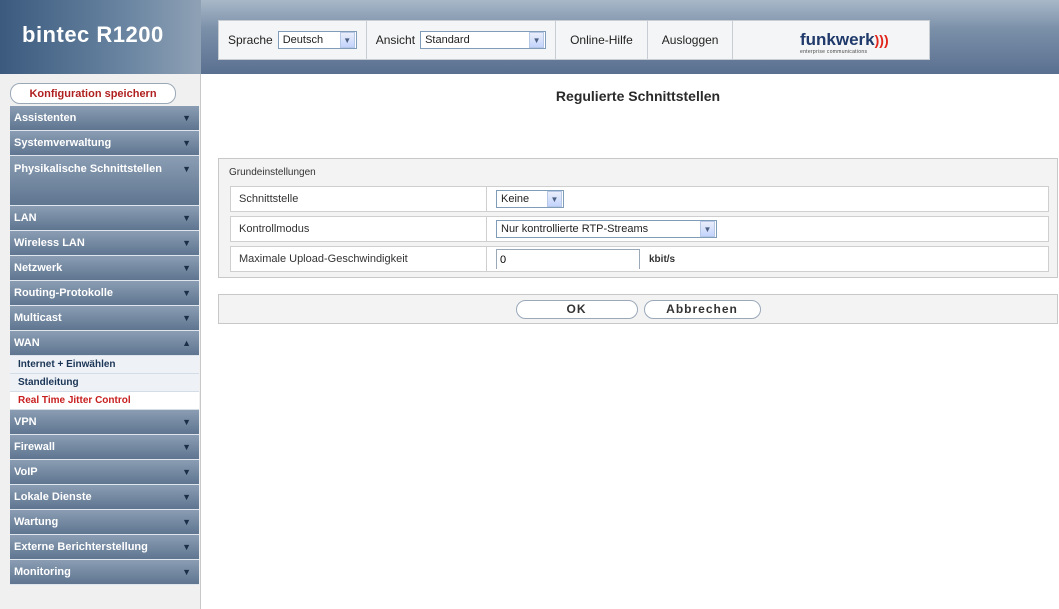 Image resolution: width=1059 pixels, height=609 pixels. What do you see at coordinates (359, 259) in the screenshot?
I see `max-upload-label: Maximale Upload-Geschwindigkeit` at bounding box center [359, 259].